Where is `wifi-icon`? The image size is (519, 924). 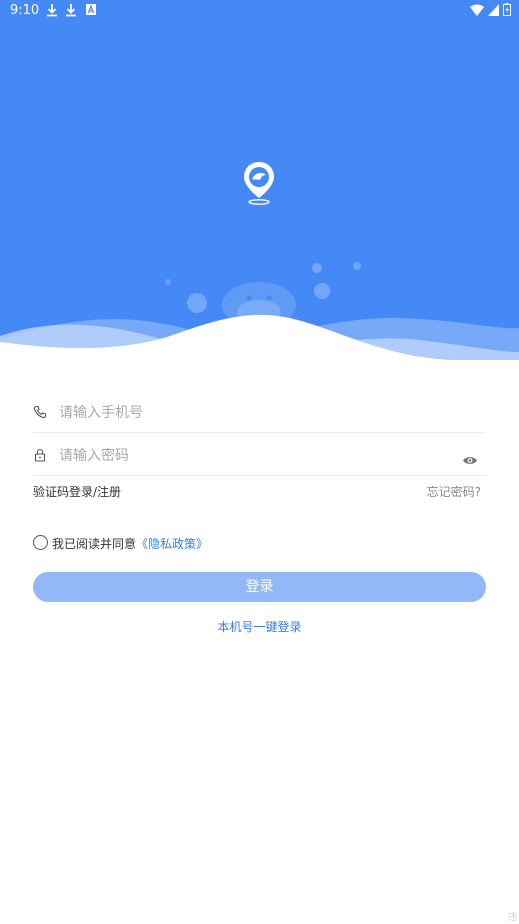
wifi-icon is located at coordinates (476, 10).